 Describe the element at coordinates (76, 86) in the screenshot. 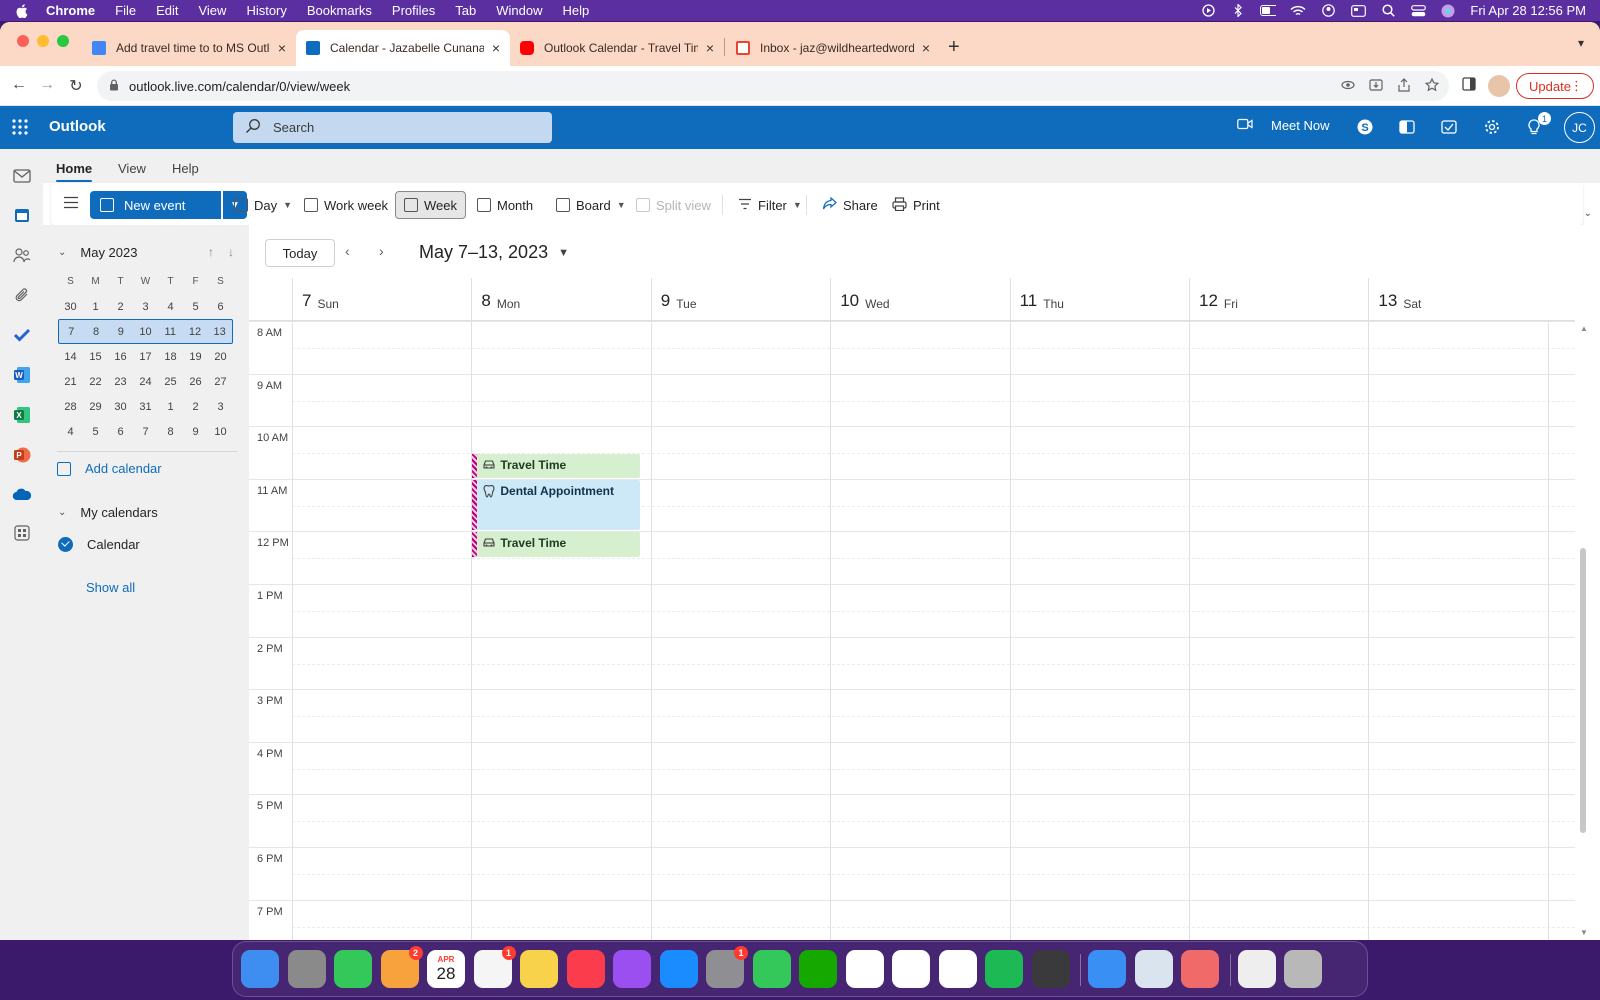

I see `reload-icon: ↻` at that location.